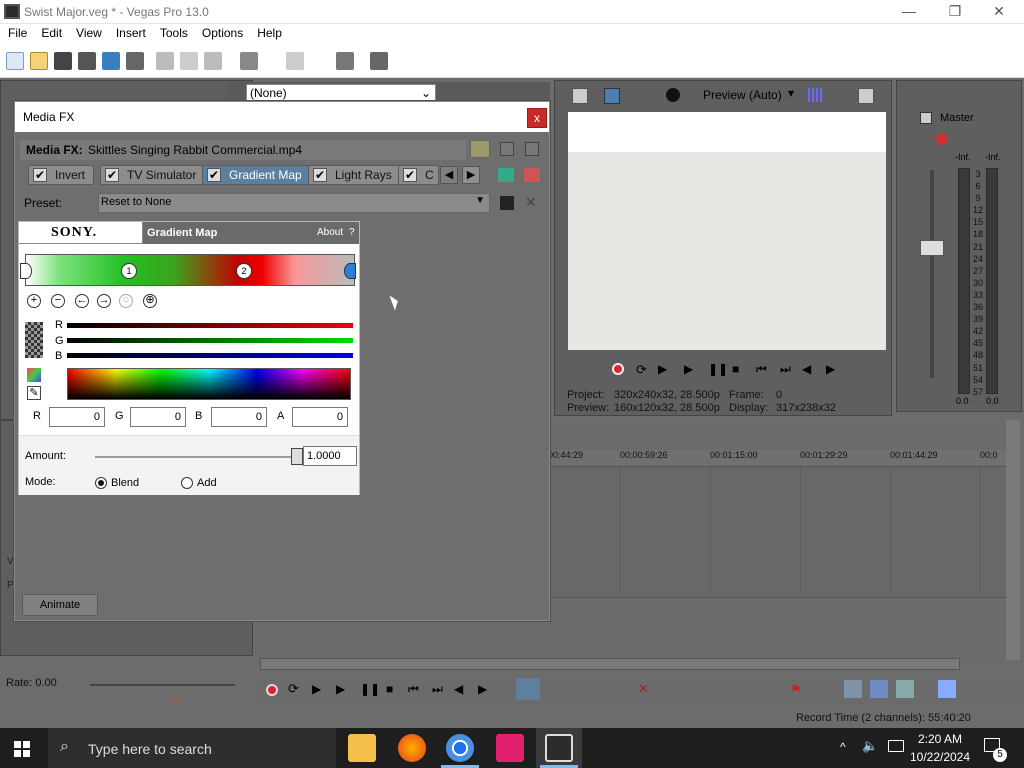 The height and width of the screenshot is (768, 1024). Describe the element at coordinates (63, 61) in the screenshot. I see `save-icon` at that location.